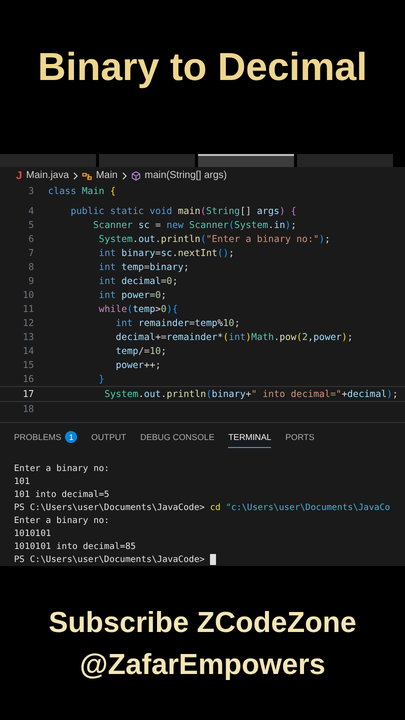  I want to click on line-number: 13, so click(28, 337).